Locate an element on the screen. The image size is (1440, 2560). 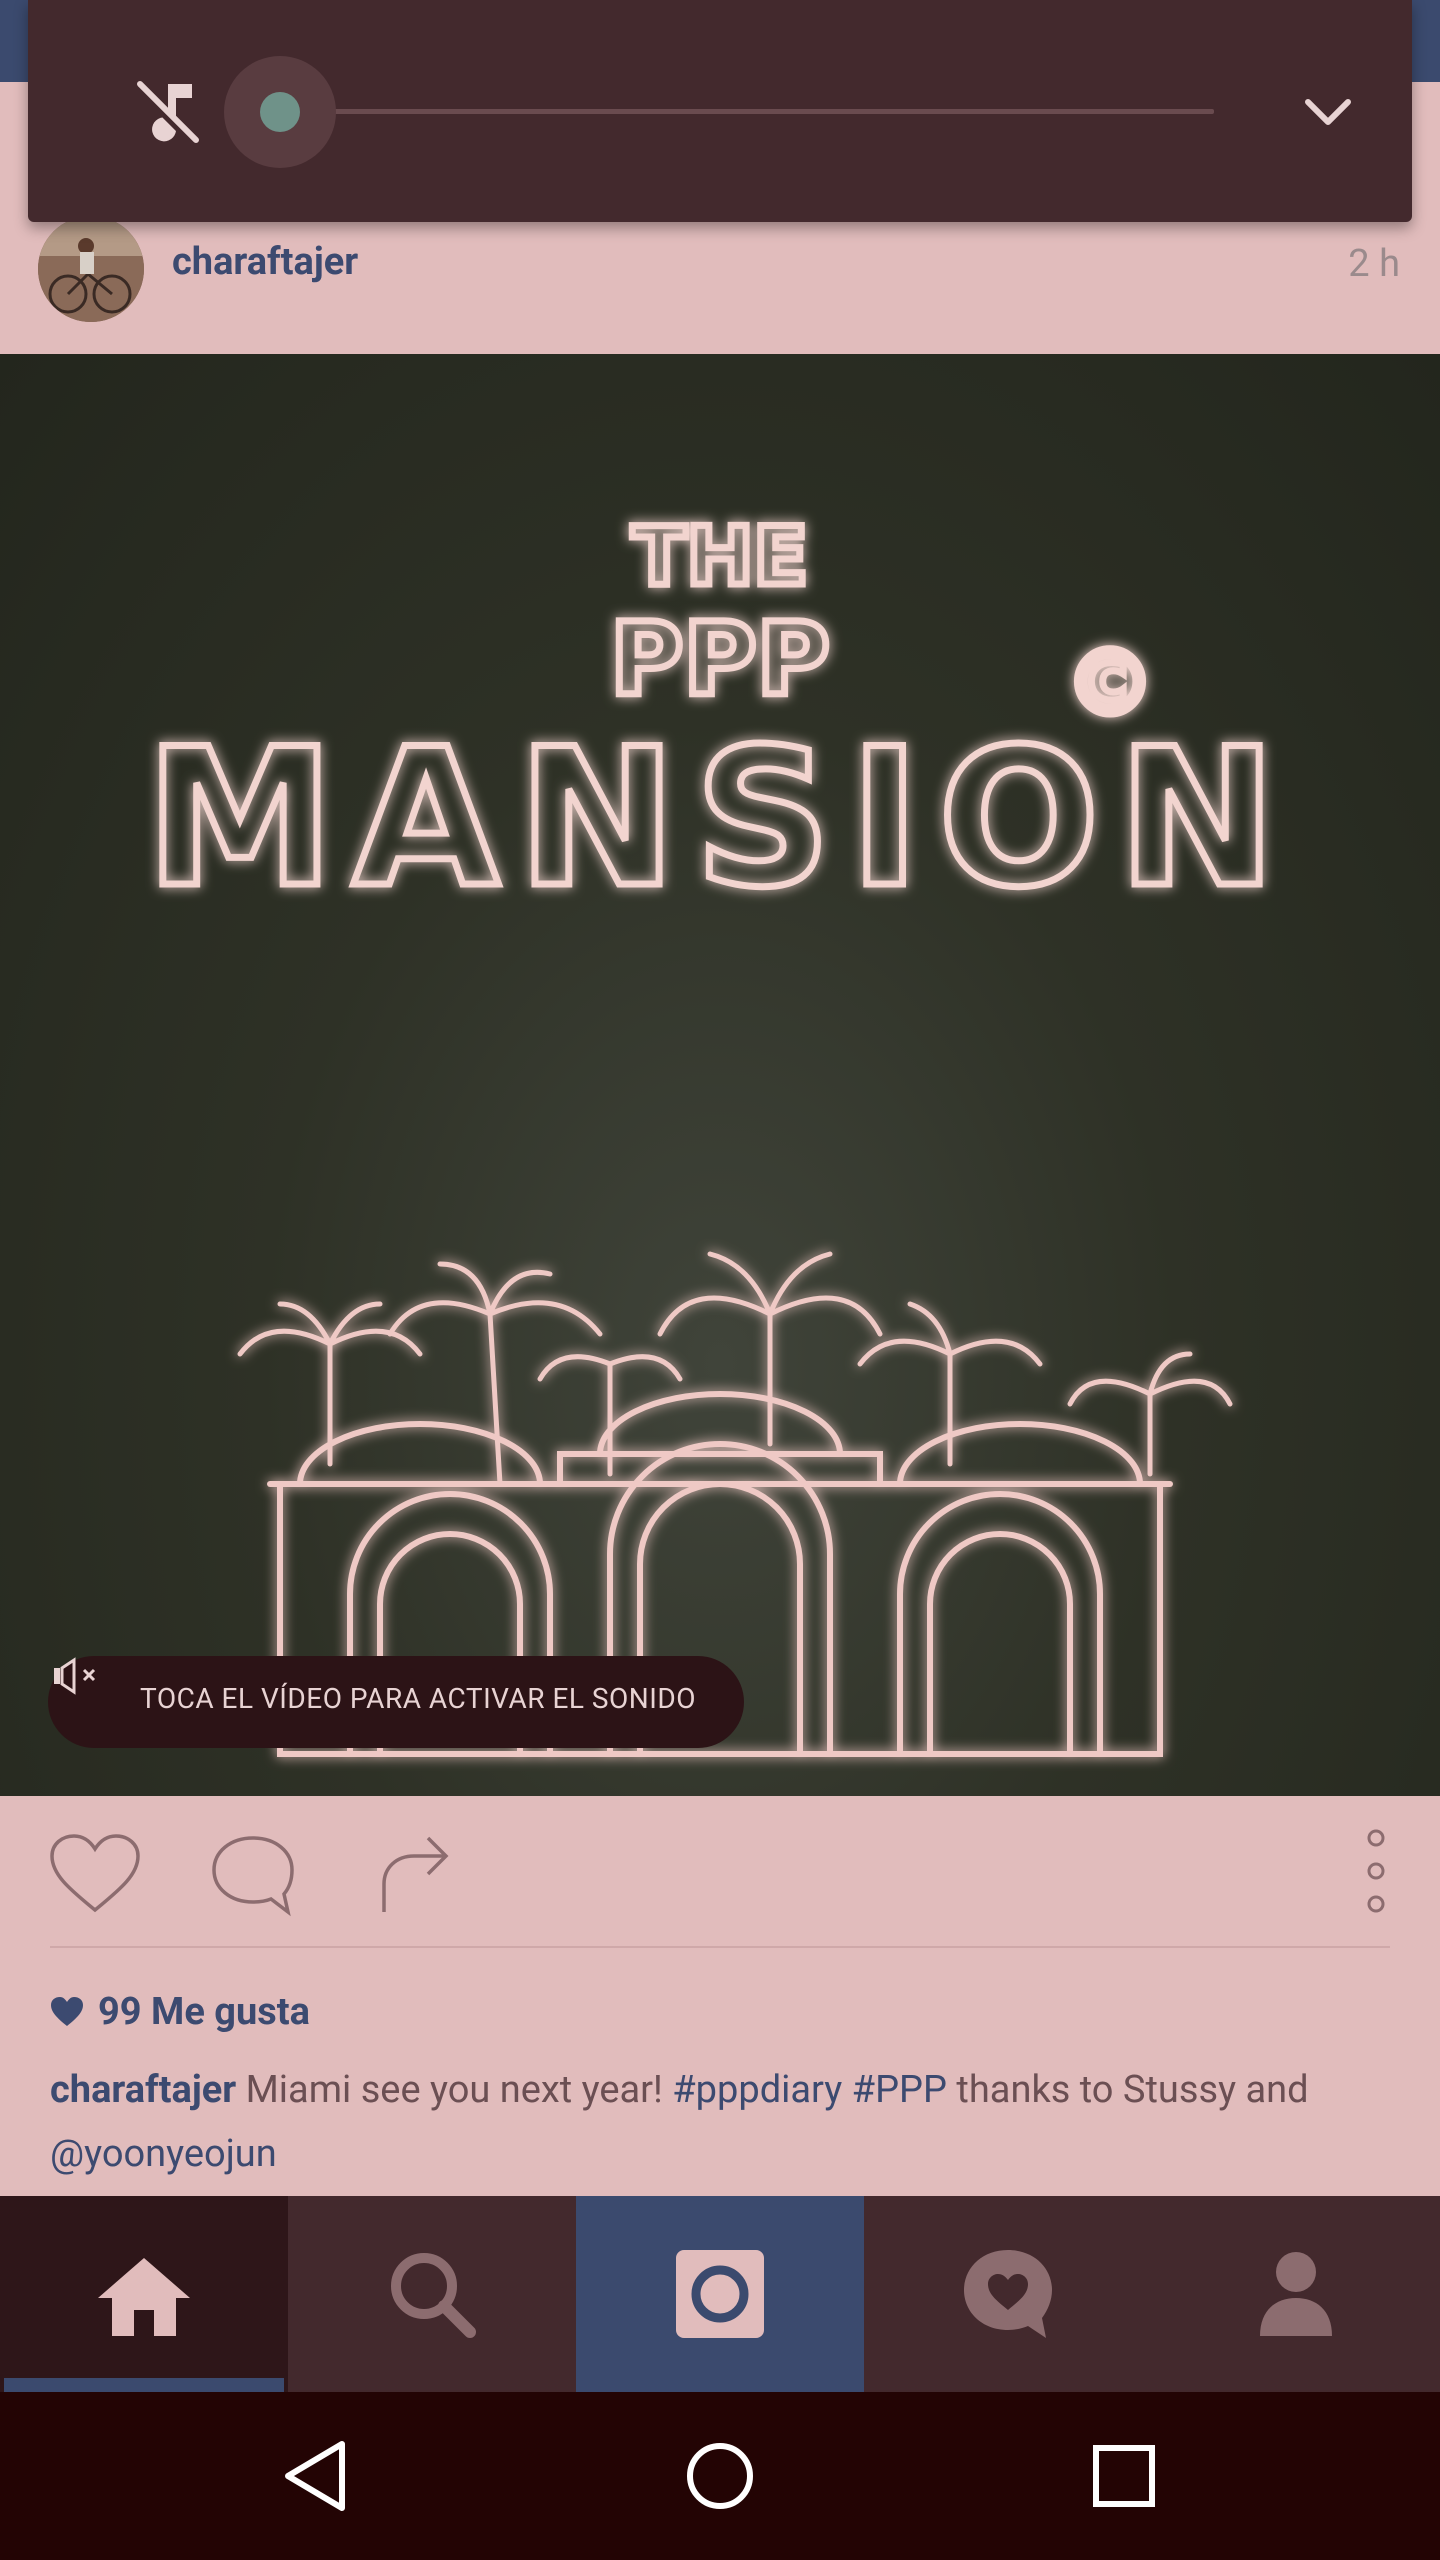
hashtag-pppdiary: #pppdiary is located at coordinates (757, 2090).